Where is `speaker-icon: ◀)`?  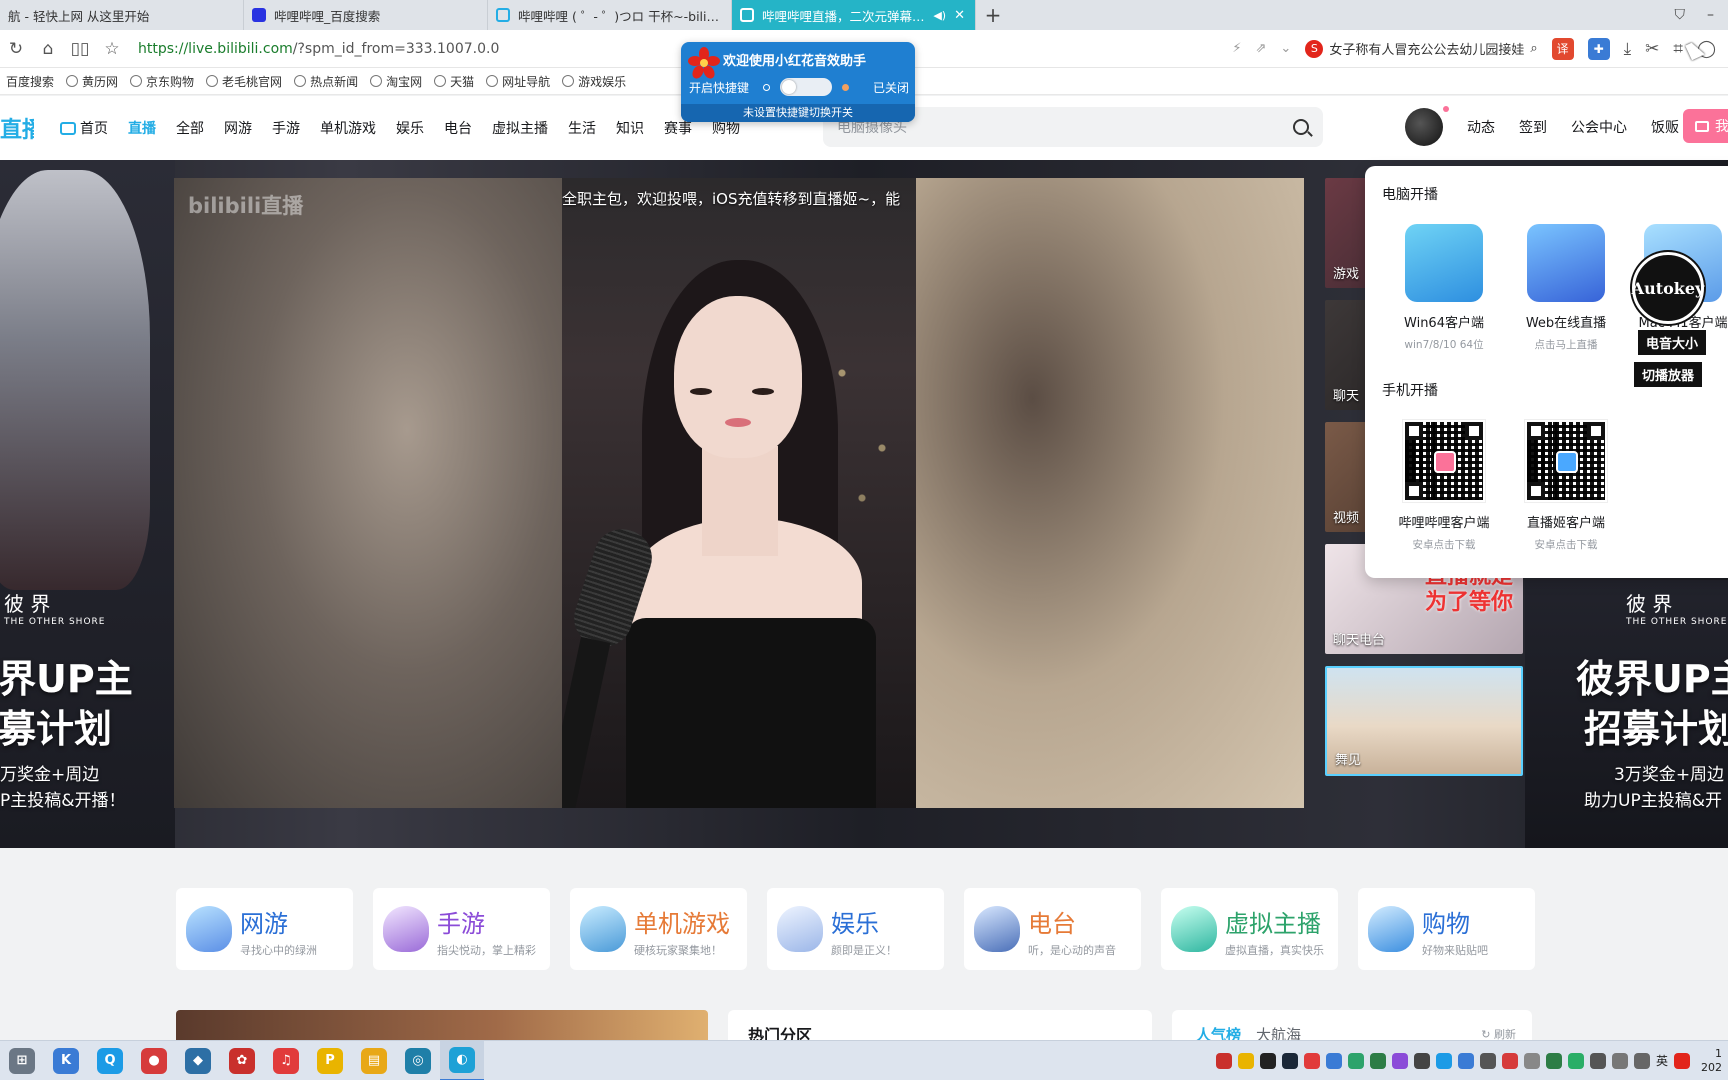
speaker-icon: ◀) is located at coordinates (939, 15).